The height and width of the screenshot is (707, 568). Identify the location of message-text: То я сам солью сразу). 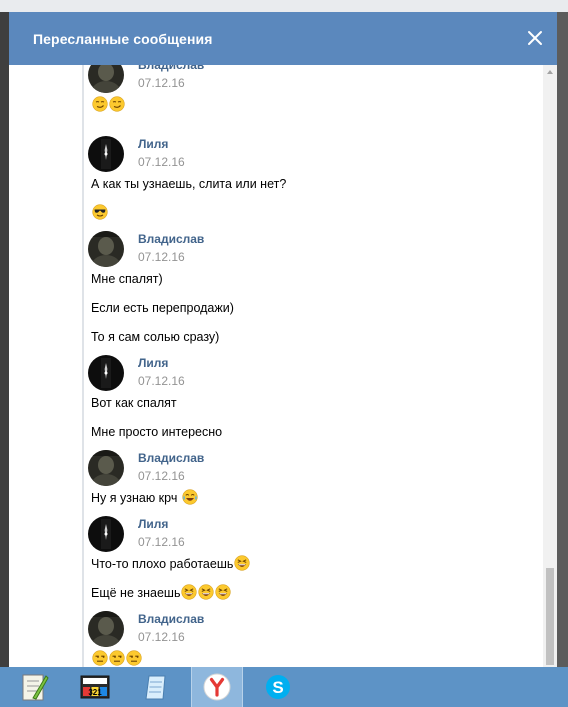
(155, 337).